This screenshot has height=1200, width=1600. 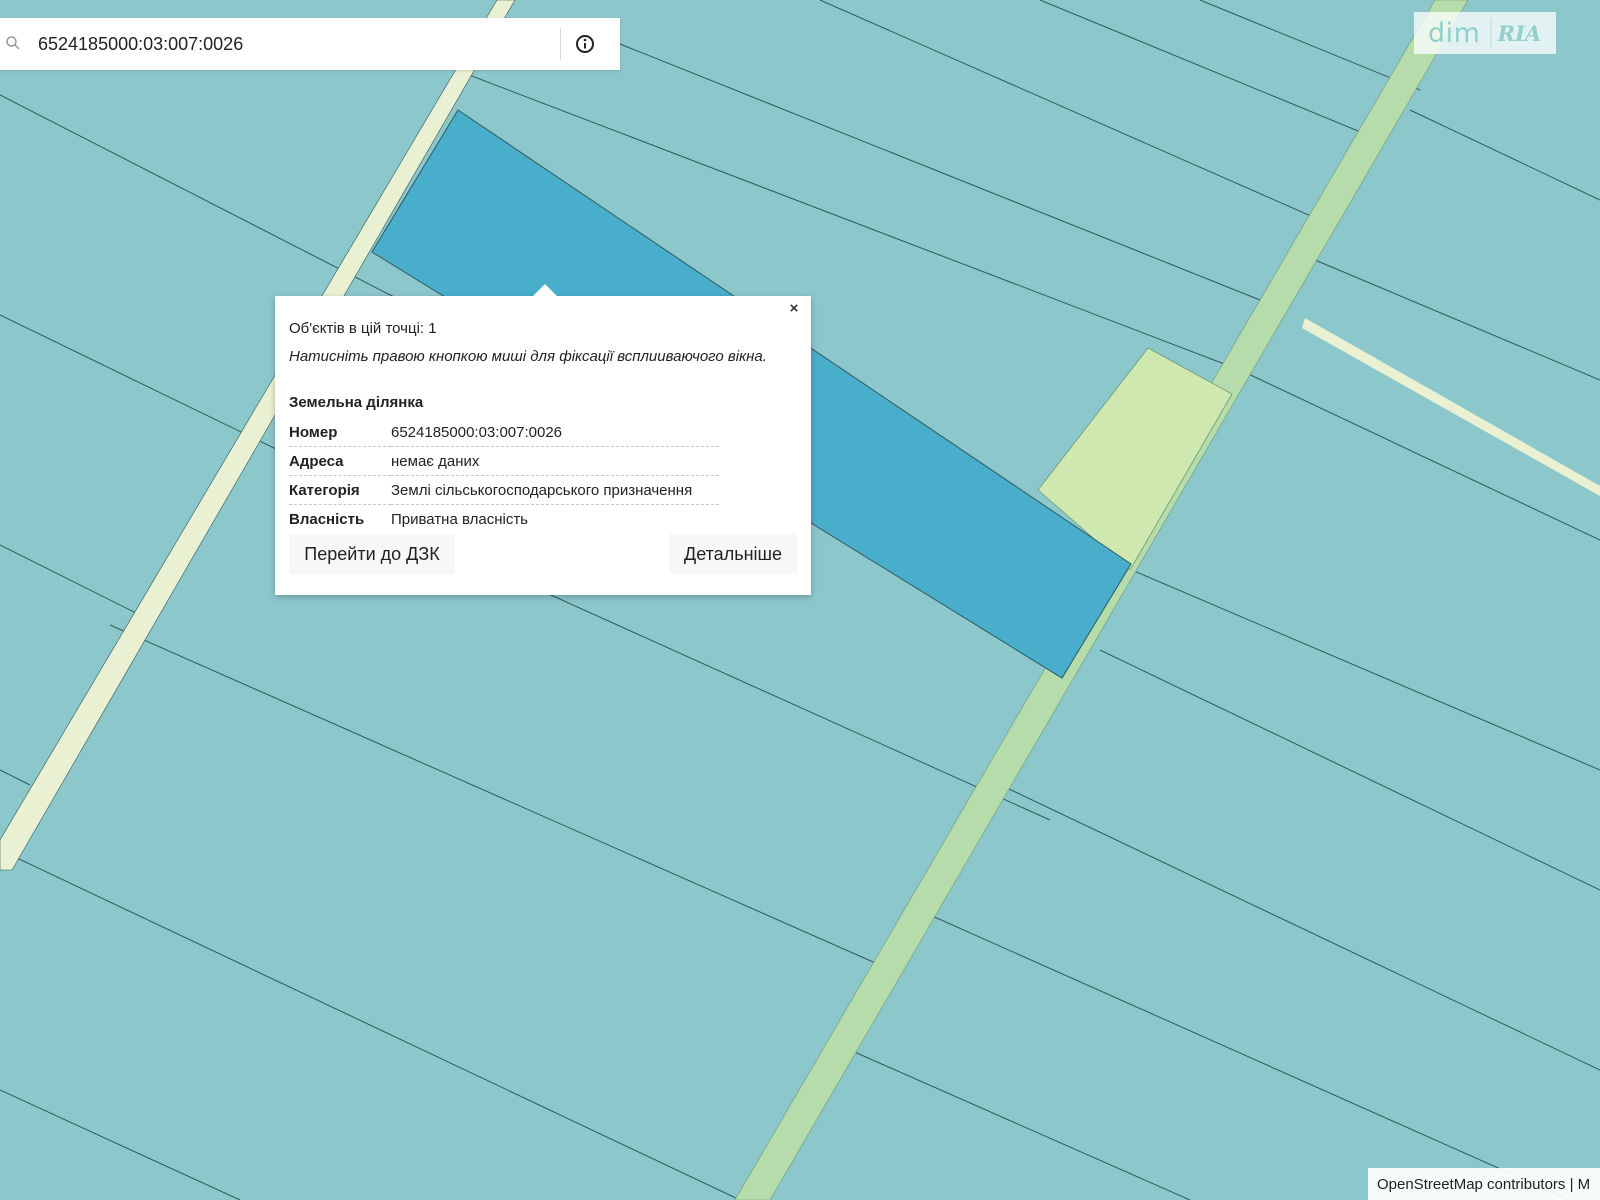 I want to click on search-bar, so click(x=310, y=44).